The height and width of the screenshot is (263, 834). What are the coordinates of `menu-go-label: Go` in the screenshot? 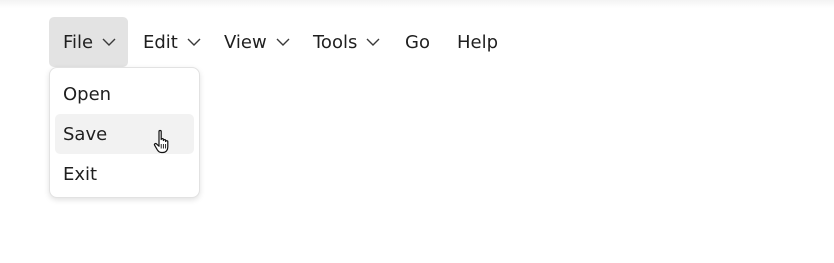 It's located at (417, 42).